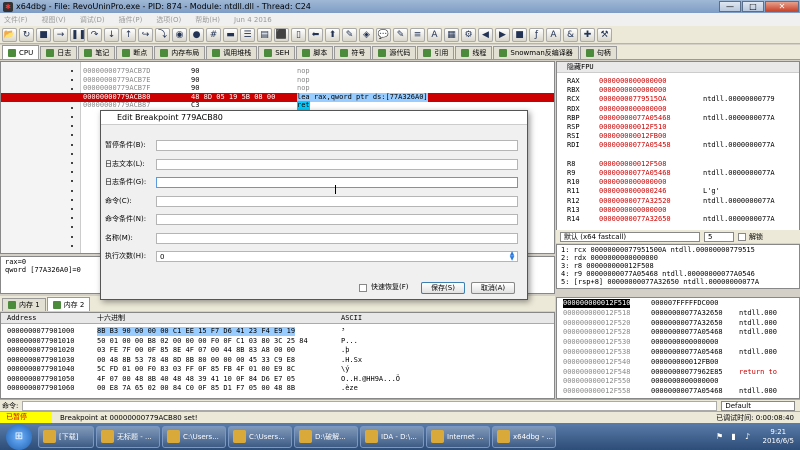  Describe the element at coordinates (21, 52) in the screenshot. I see `tab-0: CPU` at that location.